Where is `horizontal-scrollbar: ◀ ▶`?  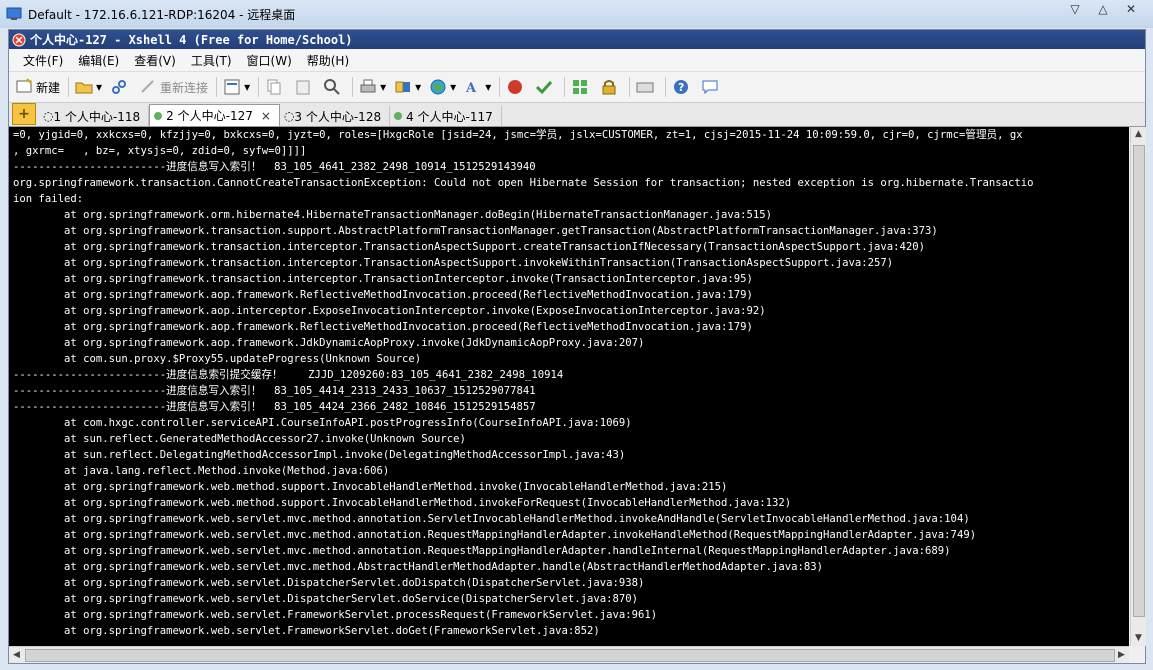
horizontal-scrollbar: ◀ ▶ is located at coordinates (569, 654).